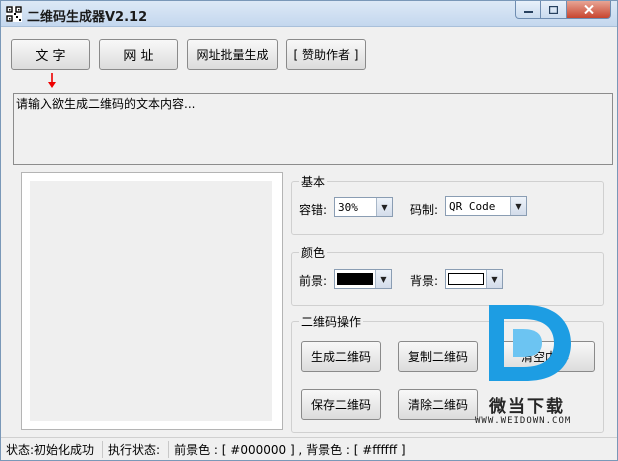  What do you see at coordinates (424, 210) in the screenshot?
I see `code-type-label: 码制:` at bounding box center [424, 210].